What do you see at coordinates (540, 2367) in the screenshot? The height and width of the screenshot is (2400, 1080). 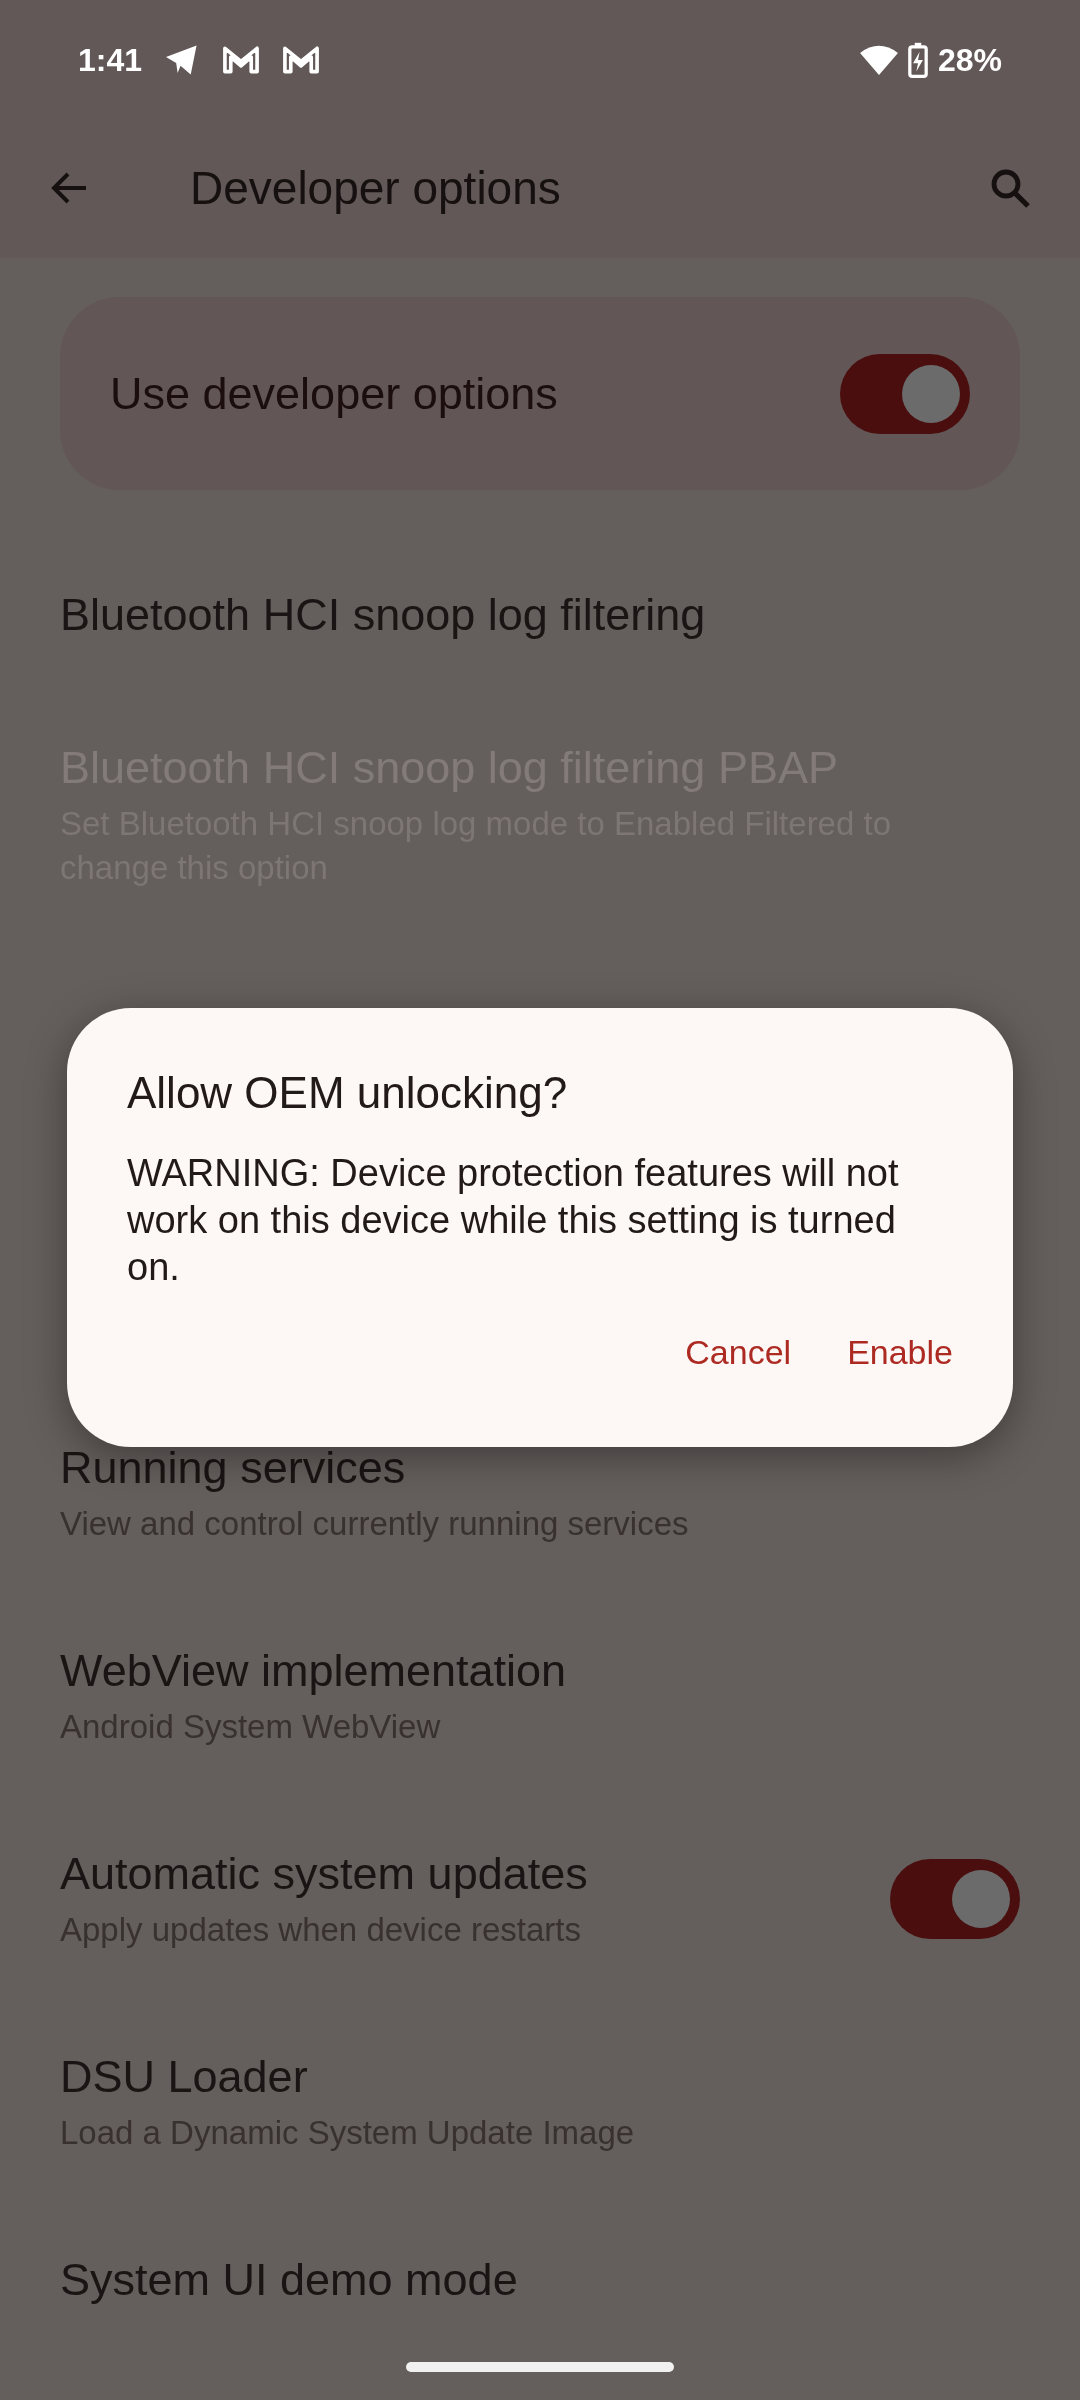 I see `navigation-handle` at bounding box center [540, 2367].